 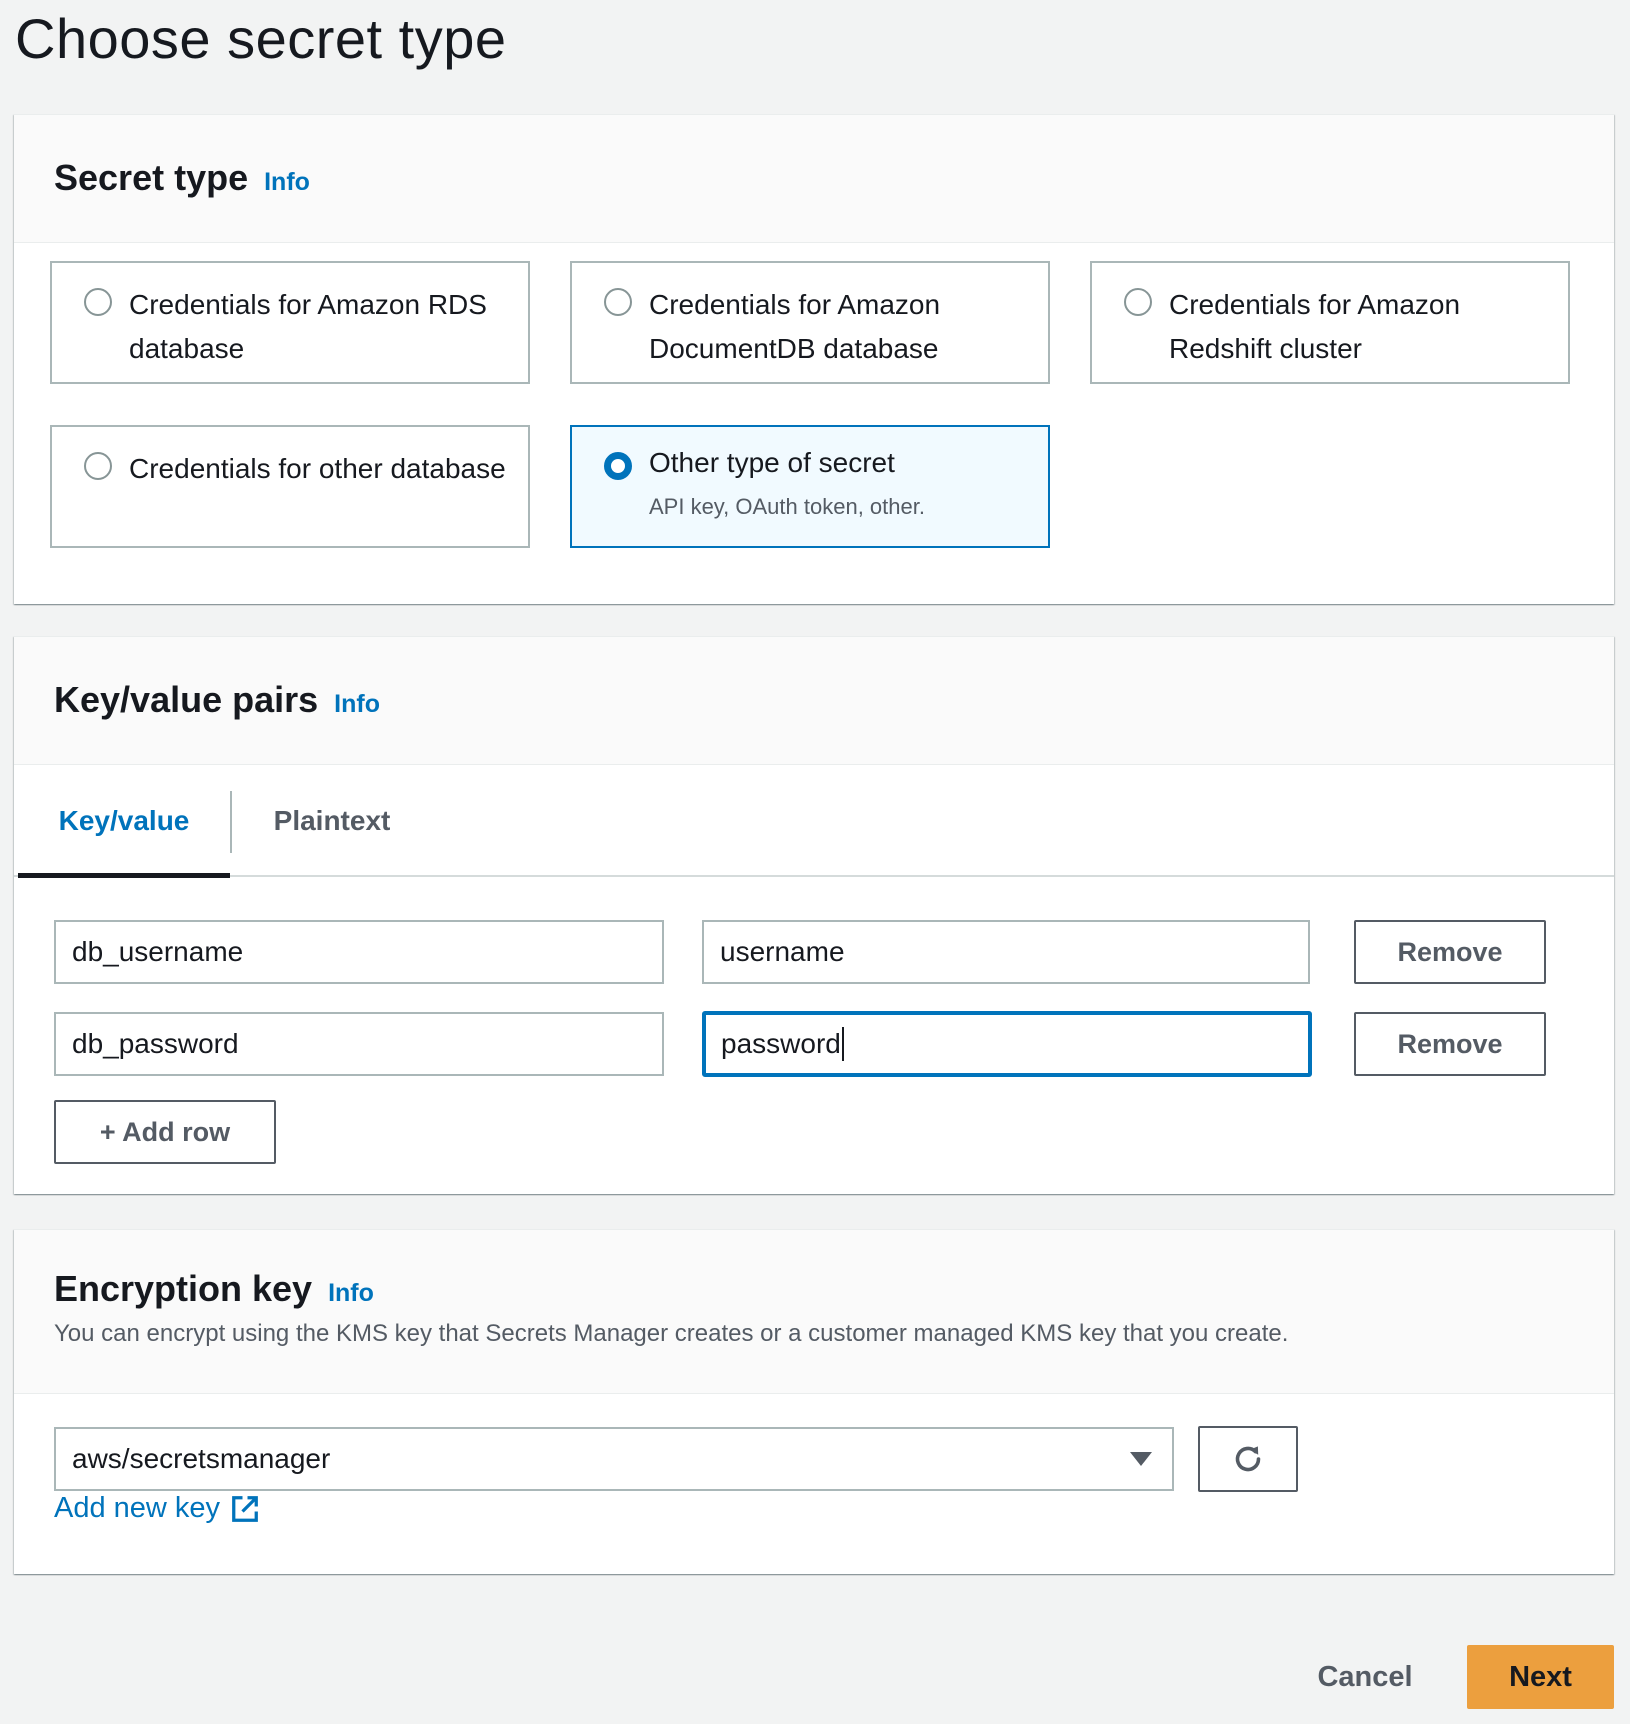 I want to click on option-rds-label: Credentials for Amazon RDS database, so click(x=308, y=326).